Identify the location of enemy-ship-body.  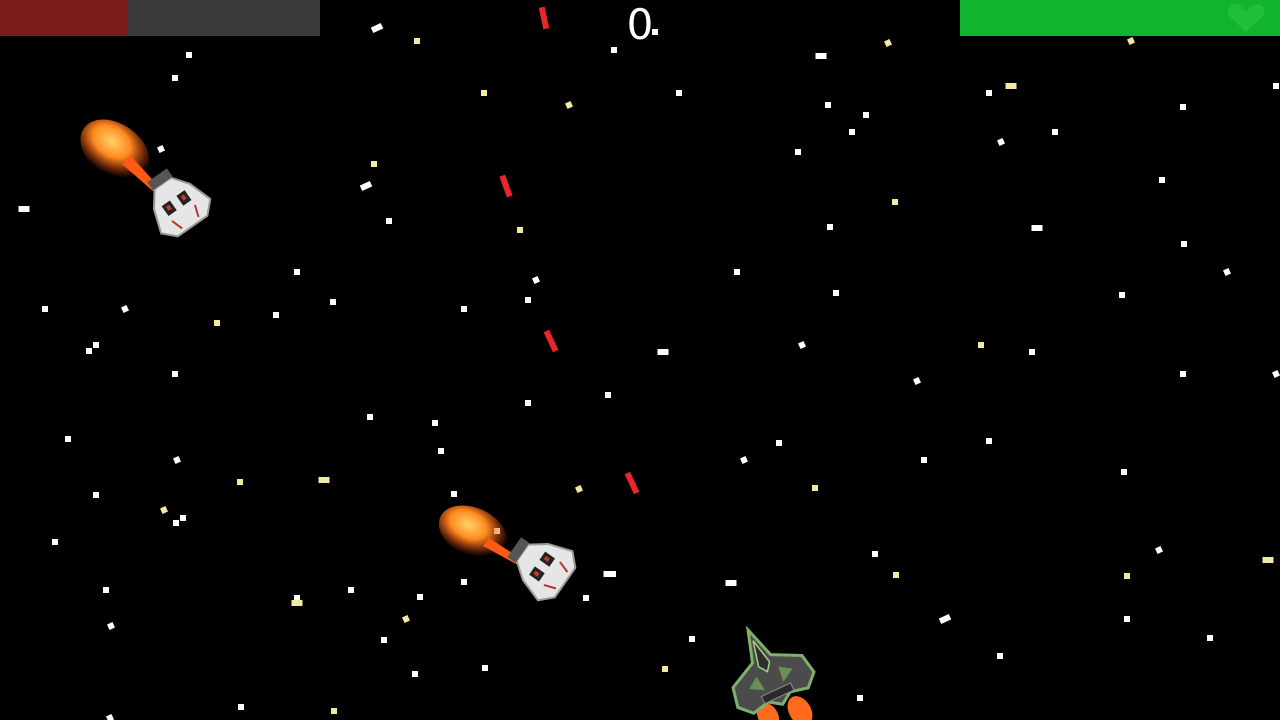
(542, 569).